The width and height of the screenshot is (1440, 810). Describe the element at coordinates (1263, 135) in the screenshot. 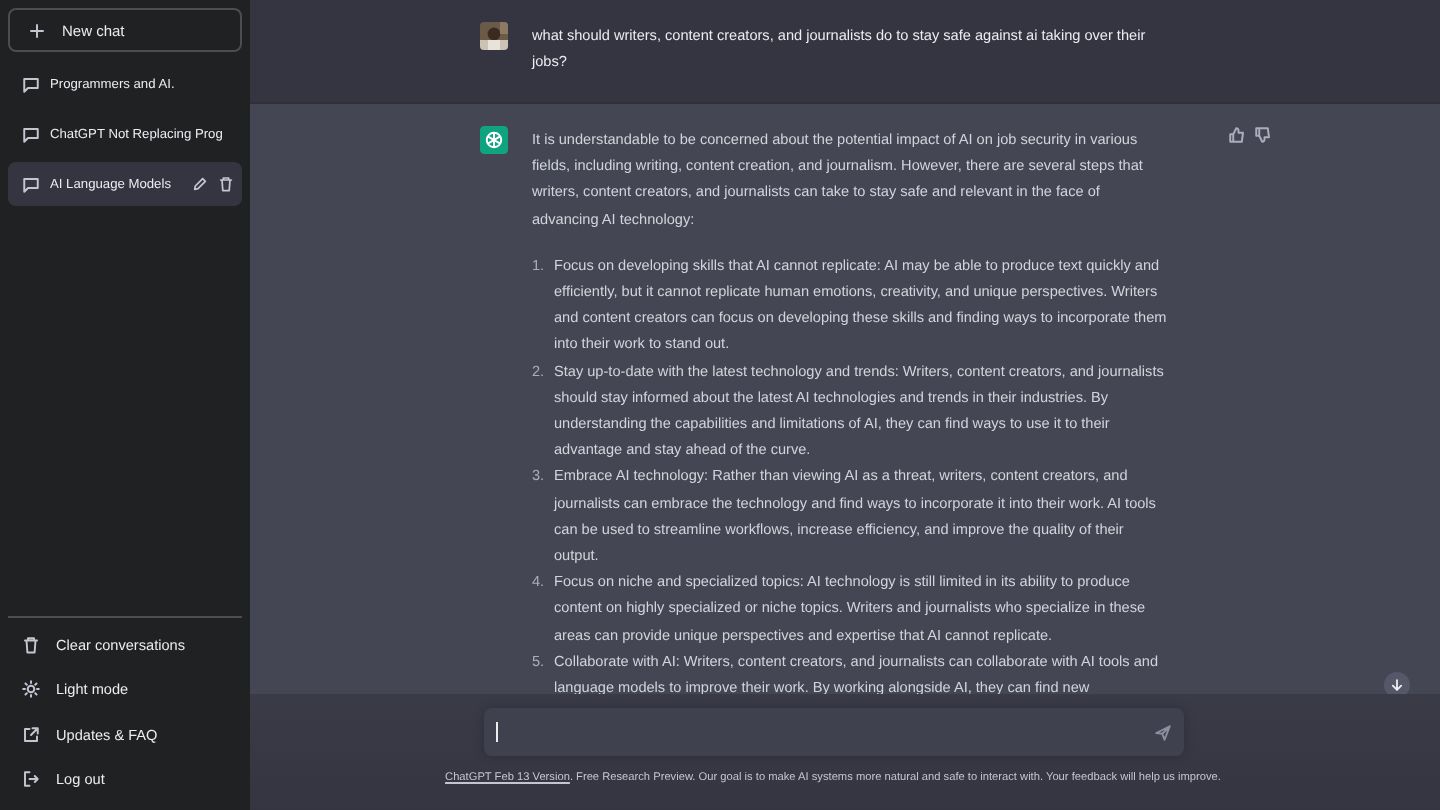

I see `thumbs-down-icon` at that location.